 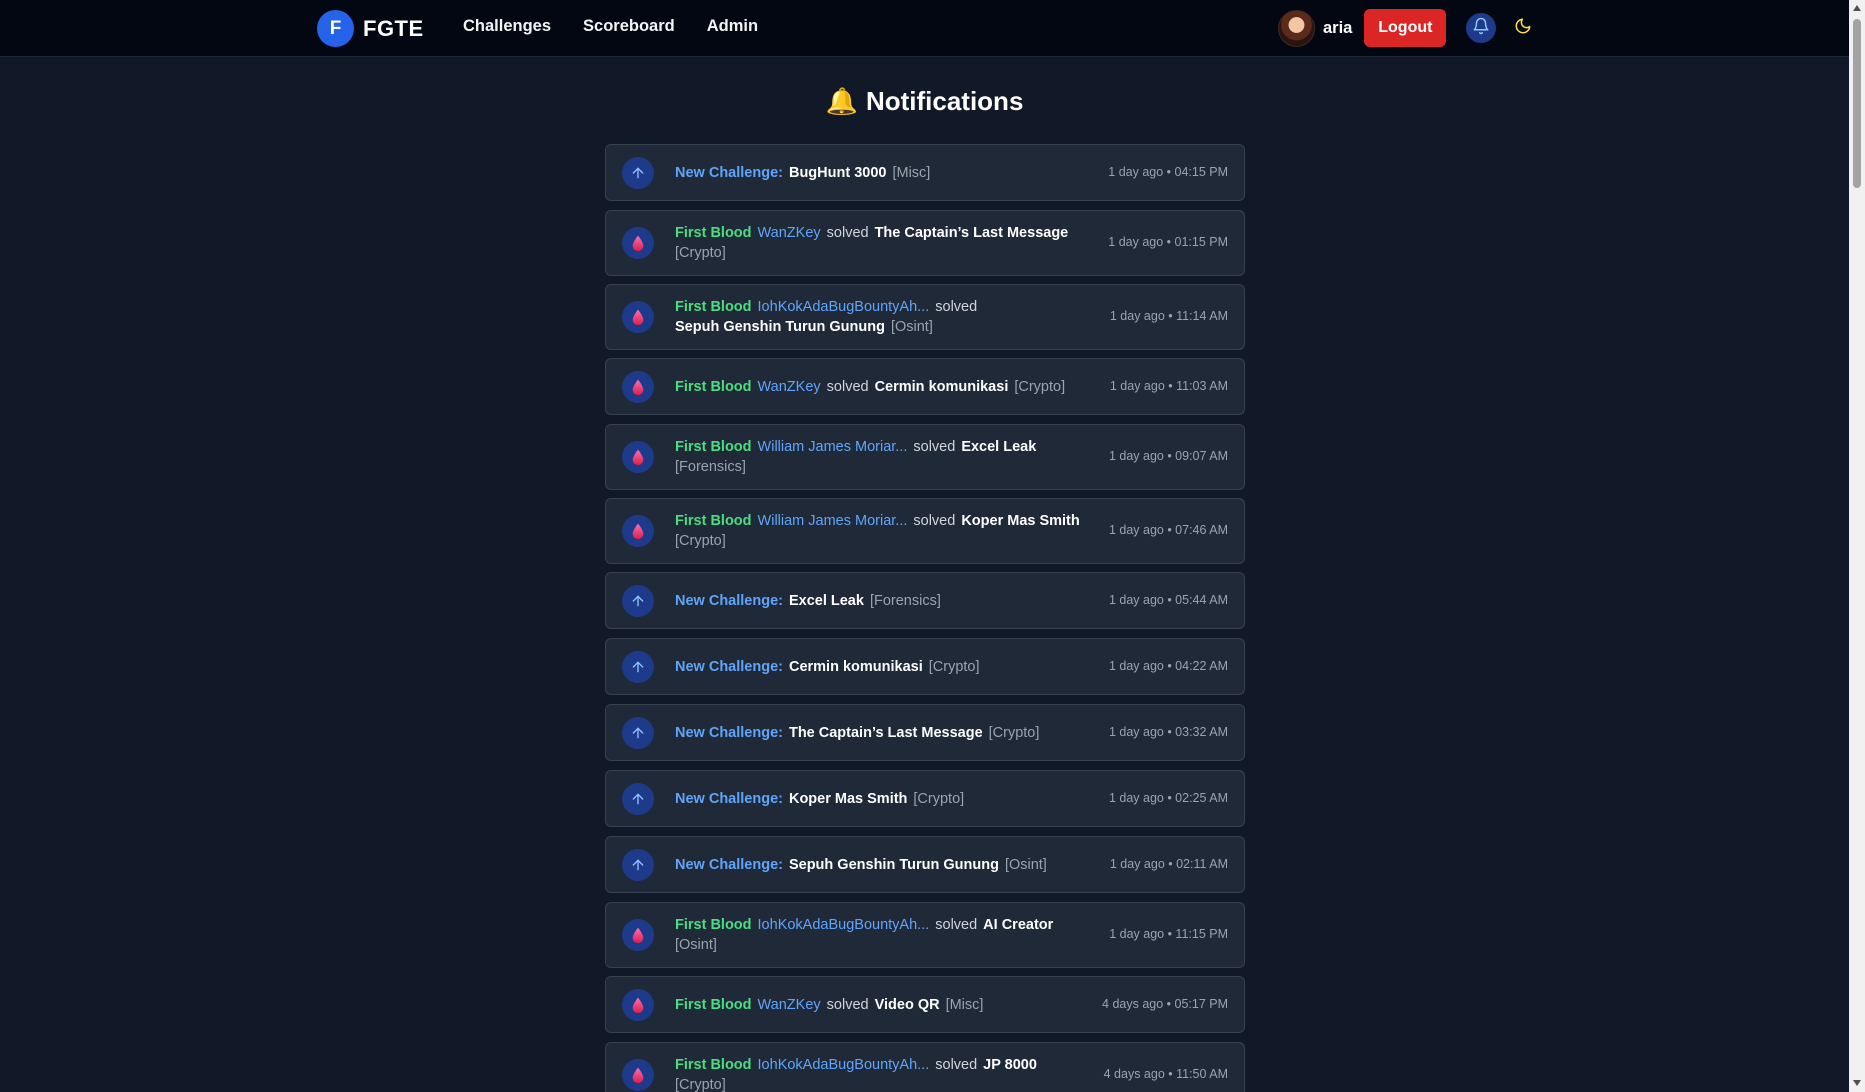 I want to click on challenge-category: [Misc], so click(x=911, y=173).